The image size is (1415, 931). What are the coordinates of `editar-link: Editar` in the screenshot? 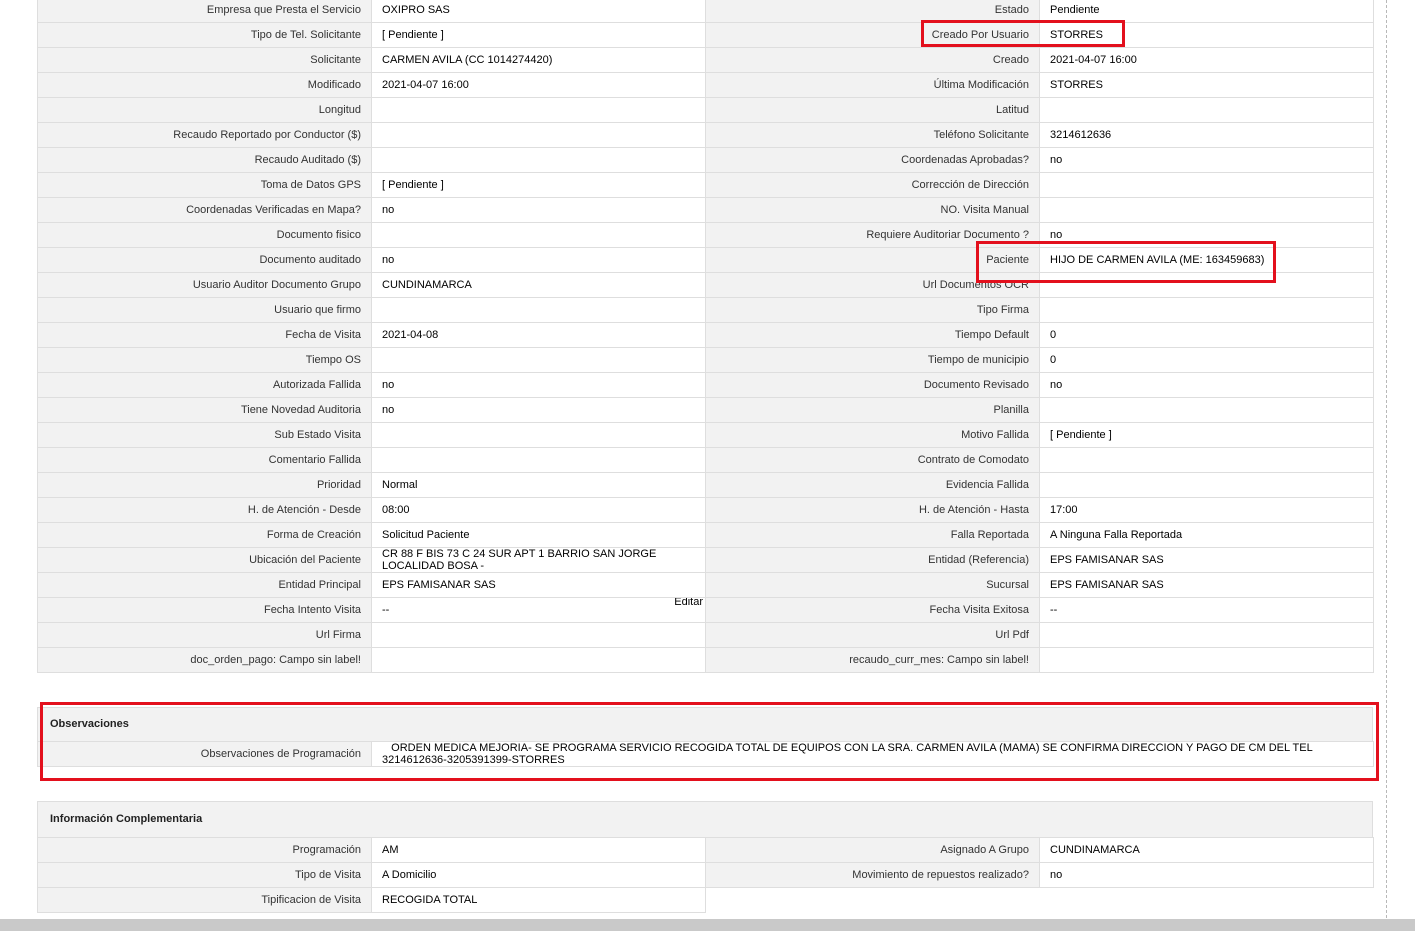 It's located at (688, 604).